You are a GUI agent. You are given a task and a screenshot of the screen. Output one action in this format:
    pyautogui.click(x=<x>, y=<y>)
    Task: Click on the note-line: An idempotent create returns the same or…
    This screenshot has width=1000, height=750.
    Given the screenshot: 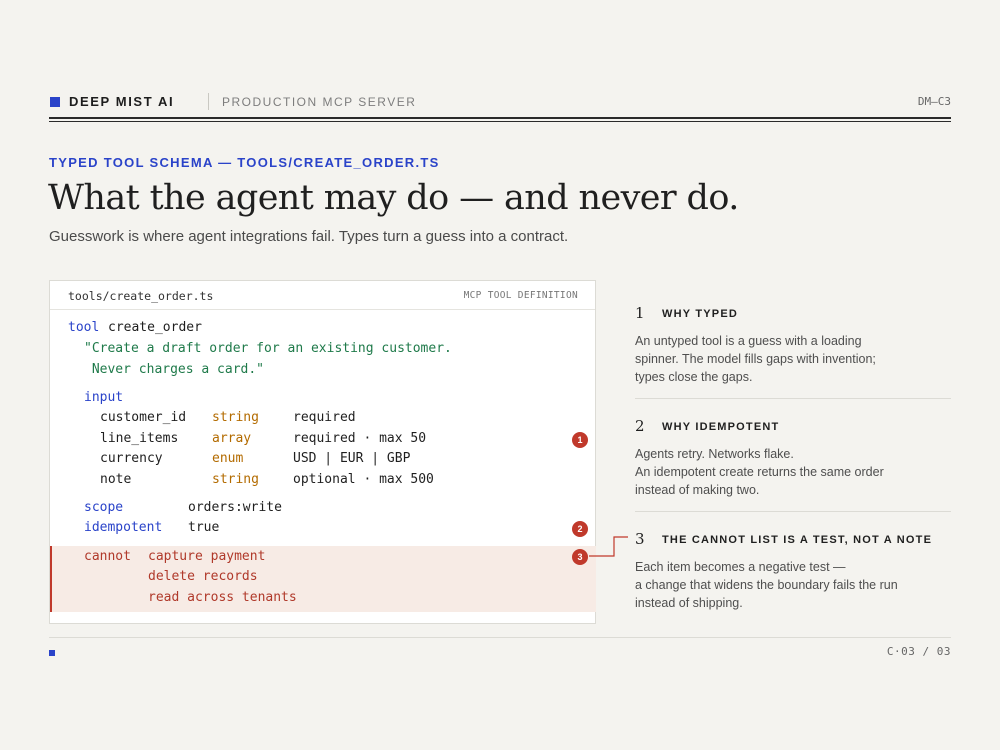 What is the action you would take?
    pyautogui.click(x=759, y=472)
    